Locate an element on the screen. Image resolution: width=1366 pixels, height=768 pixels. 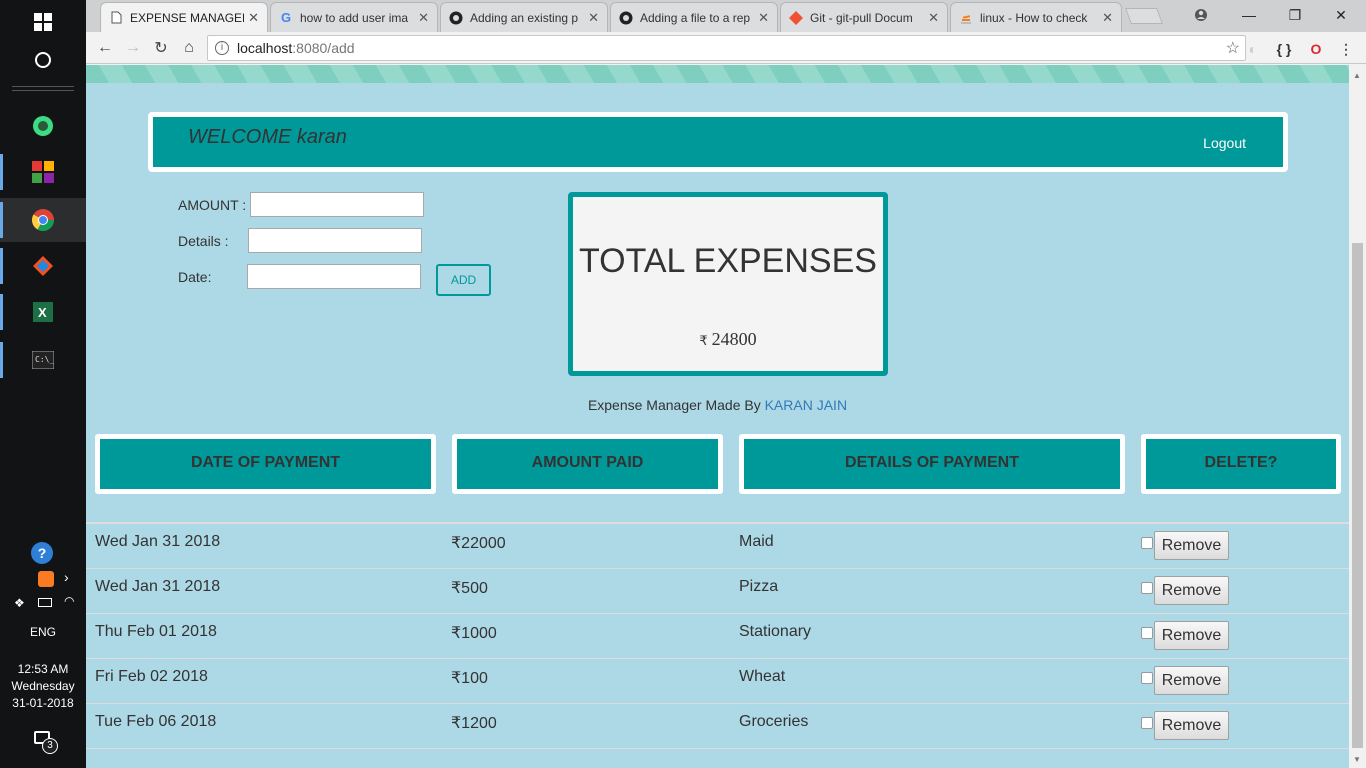
table-row: Thu Feb 01 2018 ₹1000 Stationary Remove is located at coordinates (717, 636).